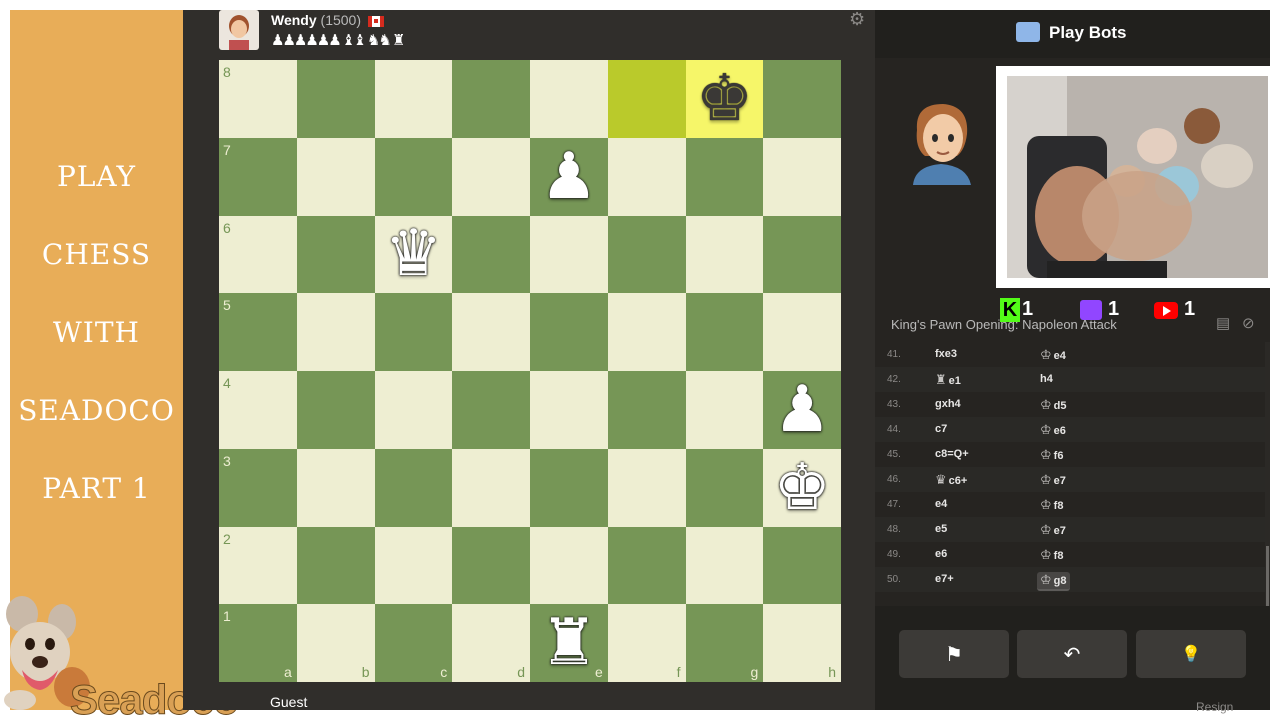  What do you see at coordinates (724, 332) in the screenshot?
I see `square-g5` at bounding box center [724, 332].